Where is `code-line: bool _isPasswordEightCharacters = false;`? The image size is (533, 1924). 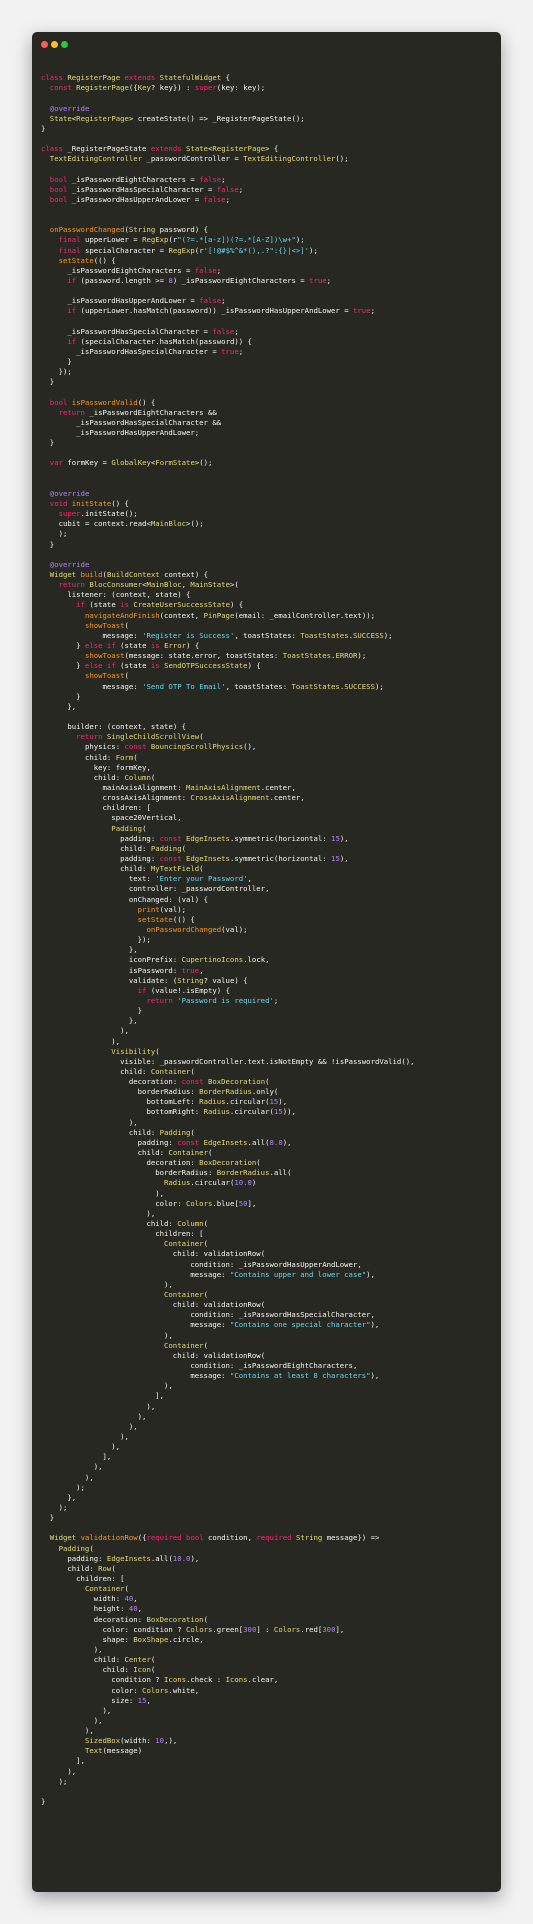 code-line: bool _isPasswordEightCharacters = false; is located at coordinates (137, 179).